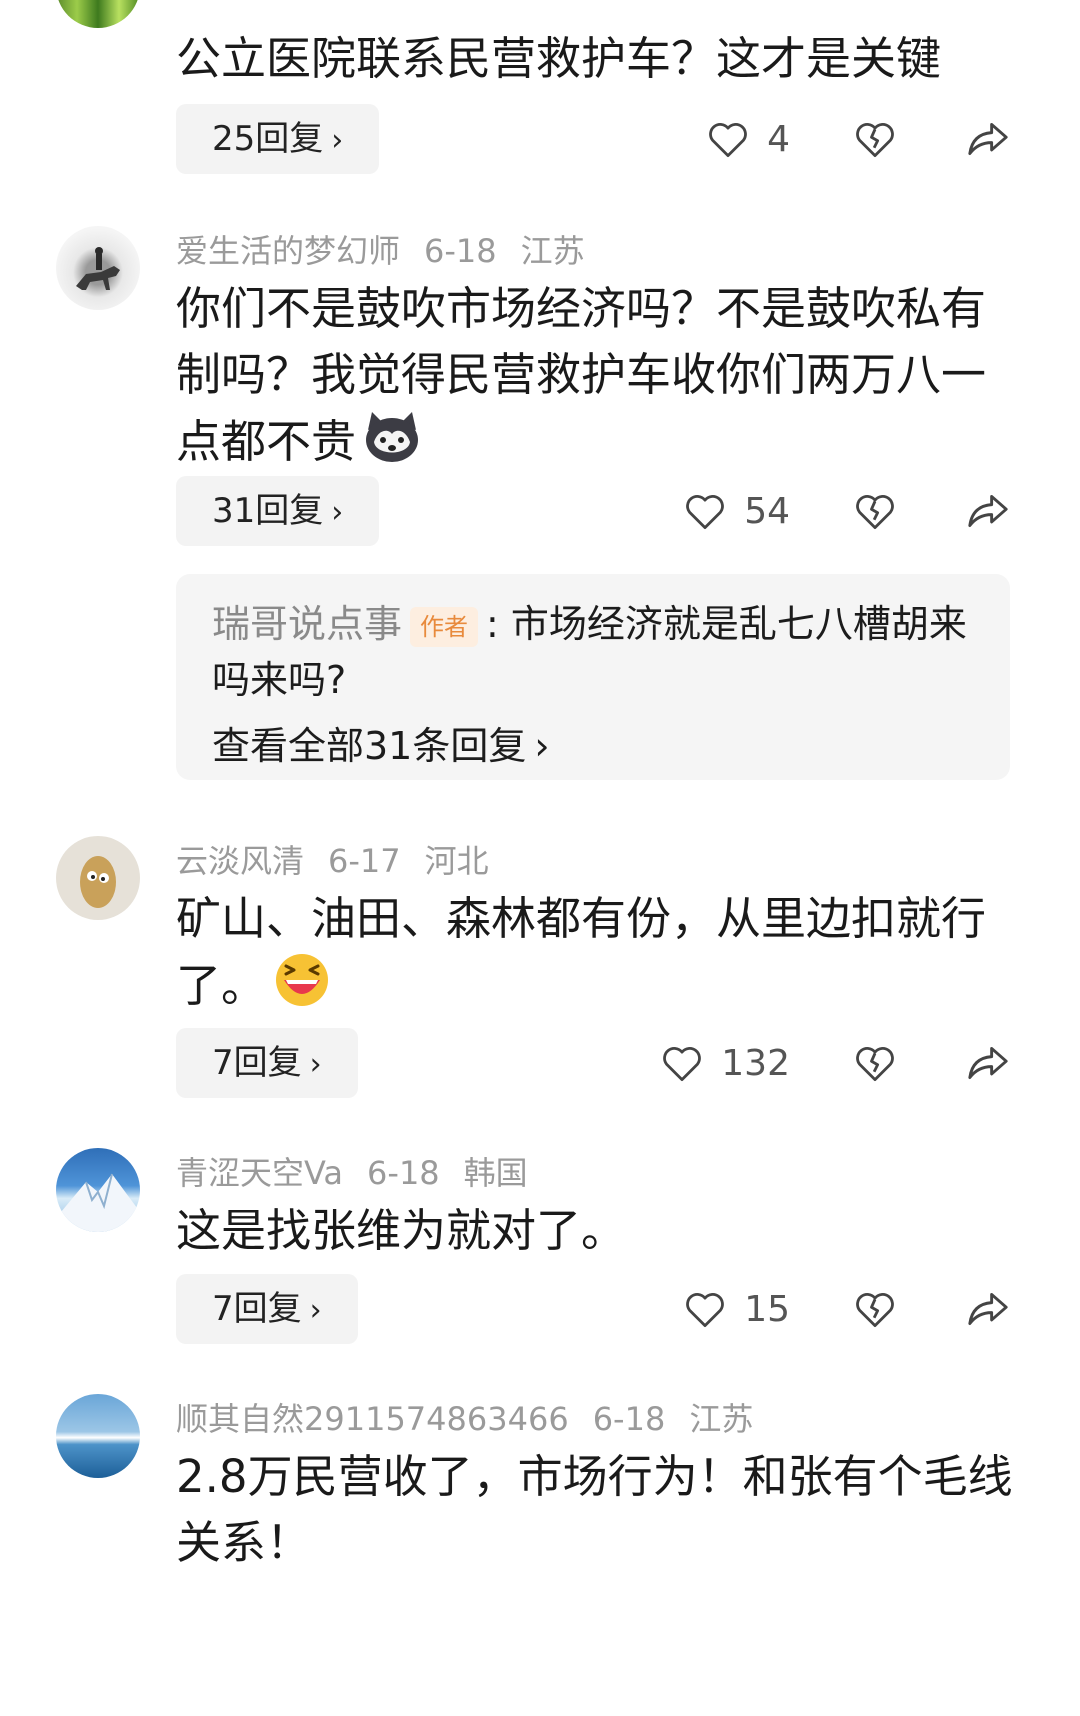  I want to click on comment-location: 河北, so click(456, 861).